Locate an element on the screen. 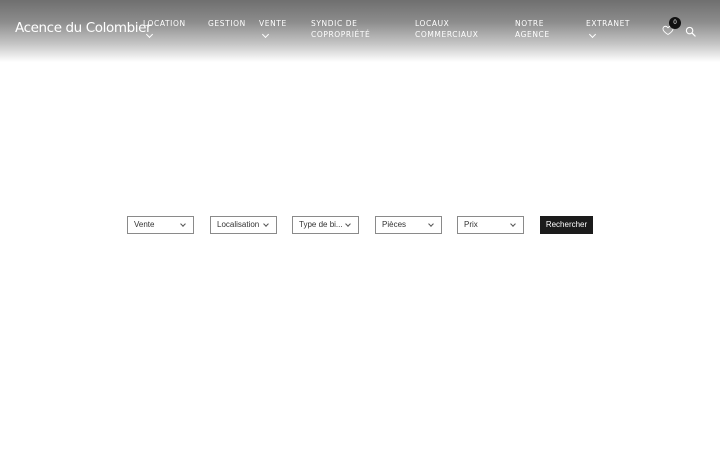 This screenshot has height=450, width=720. nav-item-locaux: LOCAUX COMMERCIAUX is located at coordinates (446, 29).